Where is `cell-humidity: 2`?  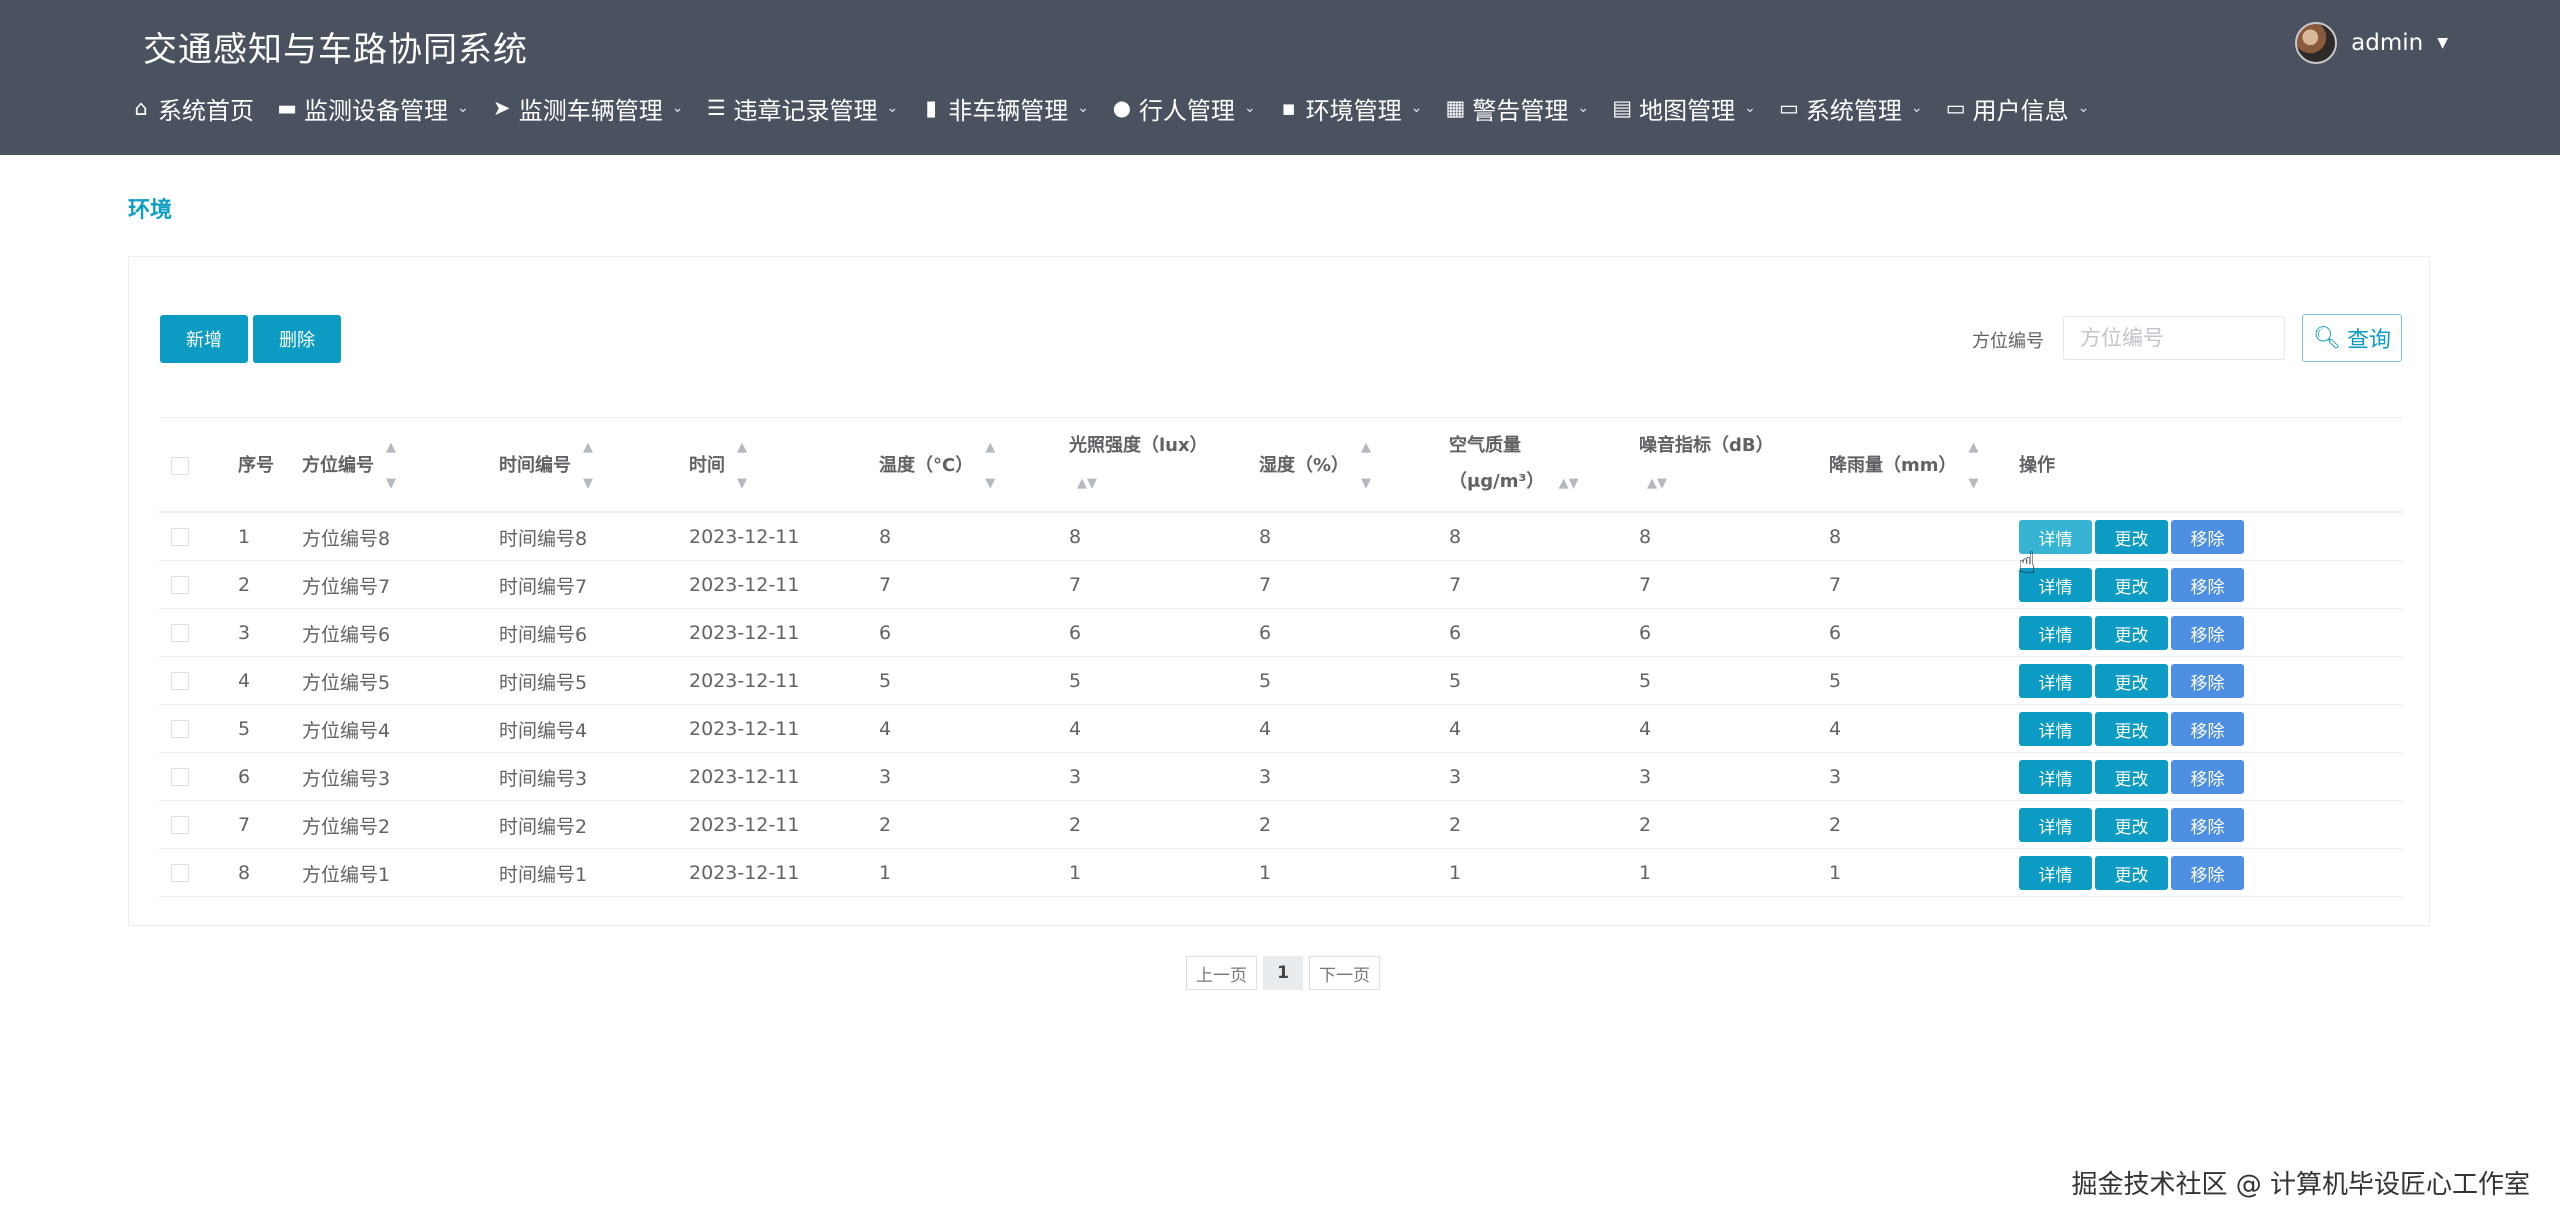 cell-humidity: 2 is located at coordinates (1265, 825).